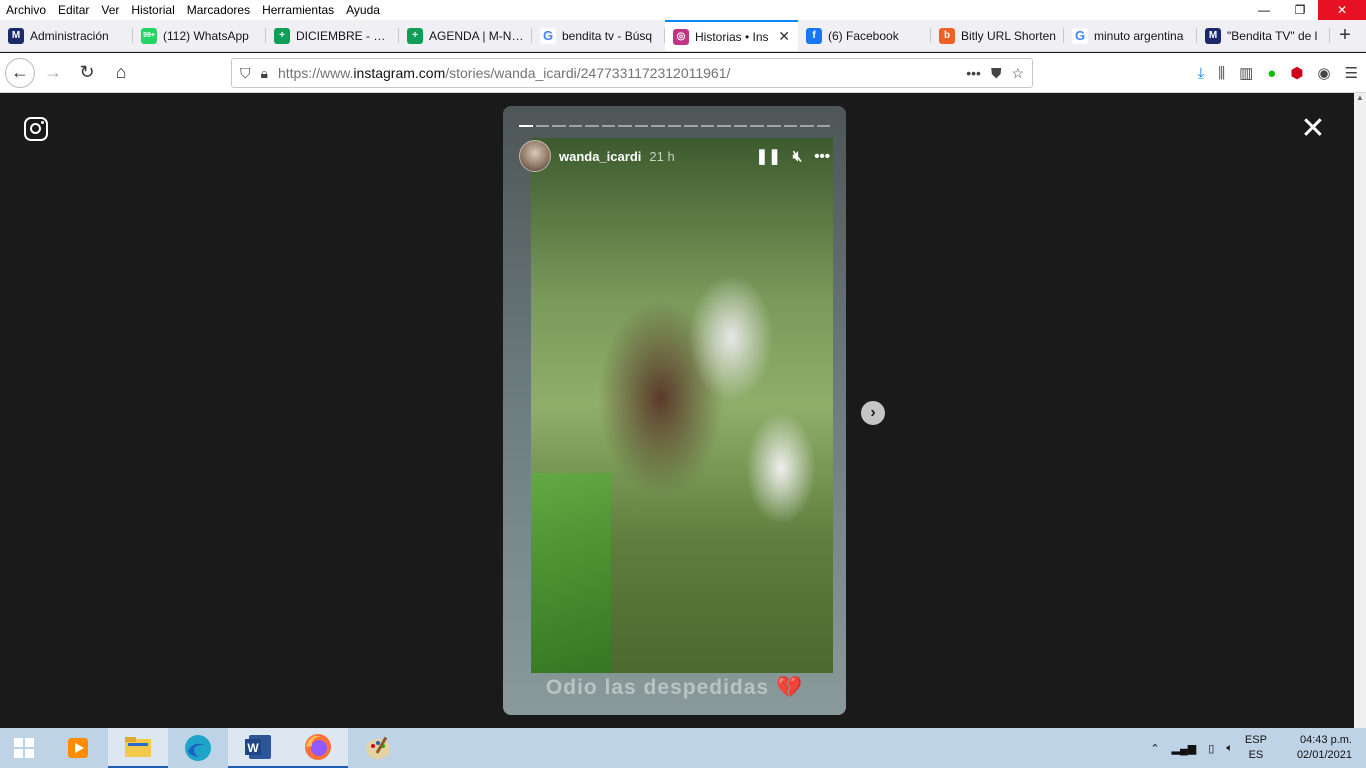 The width and height of the screenshot is (1366, 768). I want to click on tab-label: "Bendita TV" de l, so click(1272, 35).